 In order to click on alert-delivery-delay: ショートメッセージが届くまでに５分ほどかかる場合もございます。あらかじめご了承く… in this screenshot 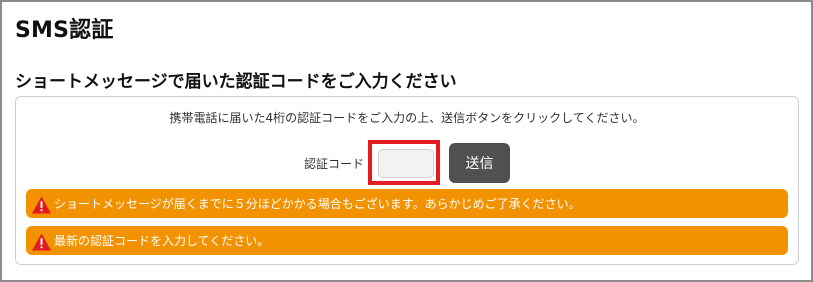, I will do `click(407, 203)`.